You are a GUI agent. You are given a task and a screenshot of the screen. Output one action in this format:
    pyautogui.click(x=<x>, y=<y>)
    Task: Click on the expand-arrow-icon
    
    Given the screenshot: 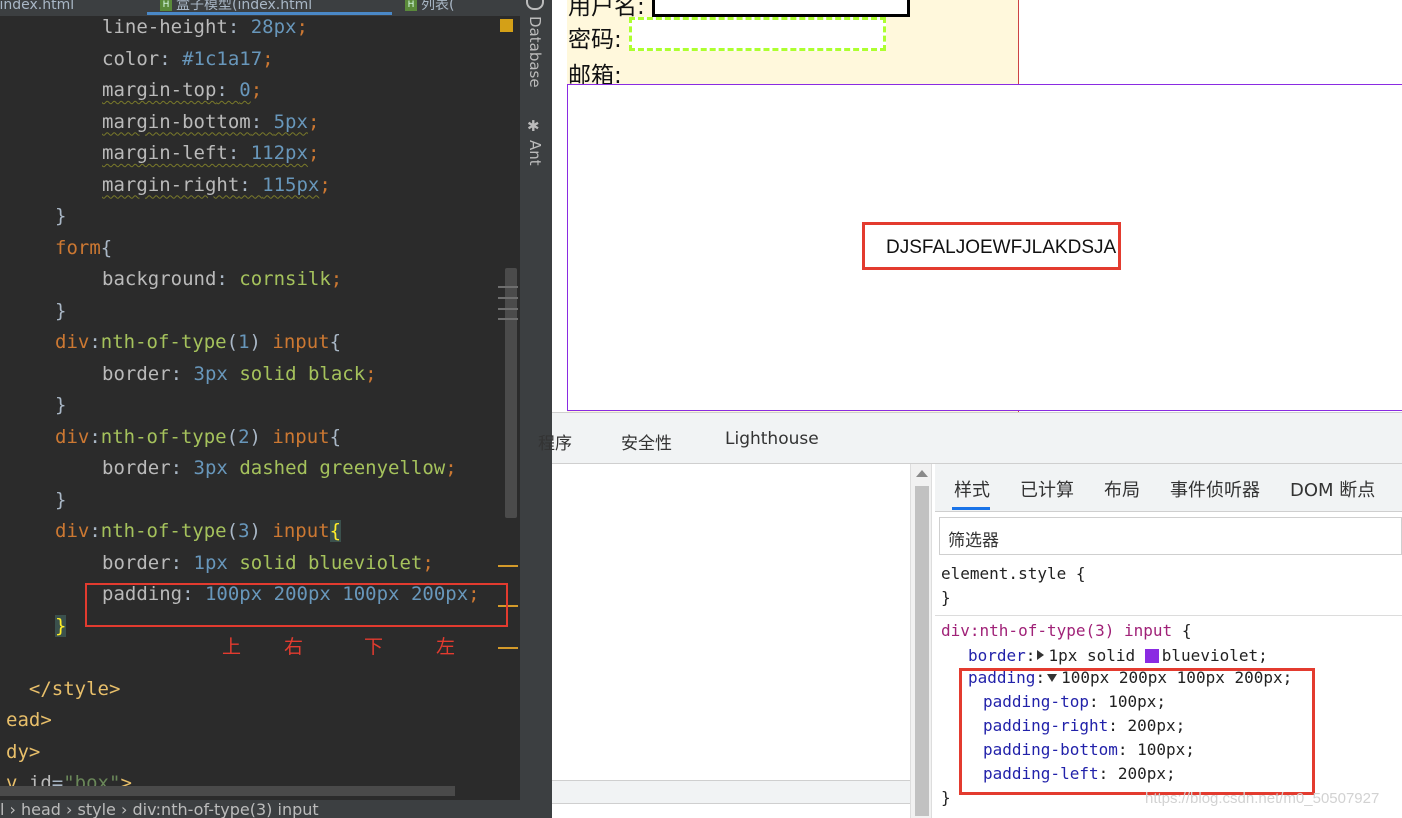 What is the action you would take?
    pyautogui.click(x=1041, y=655)
    